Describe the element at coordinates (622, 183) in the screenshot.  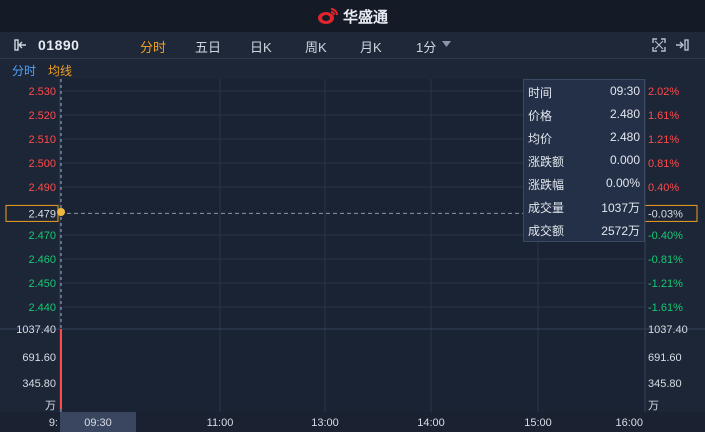
I see `tooltip-value: 0.00%` at that location.